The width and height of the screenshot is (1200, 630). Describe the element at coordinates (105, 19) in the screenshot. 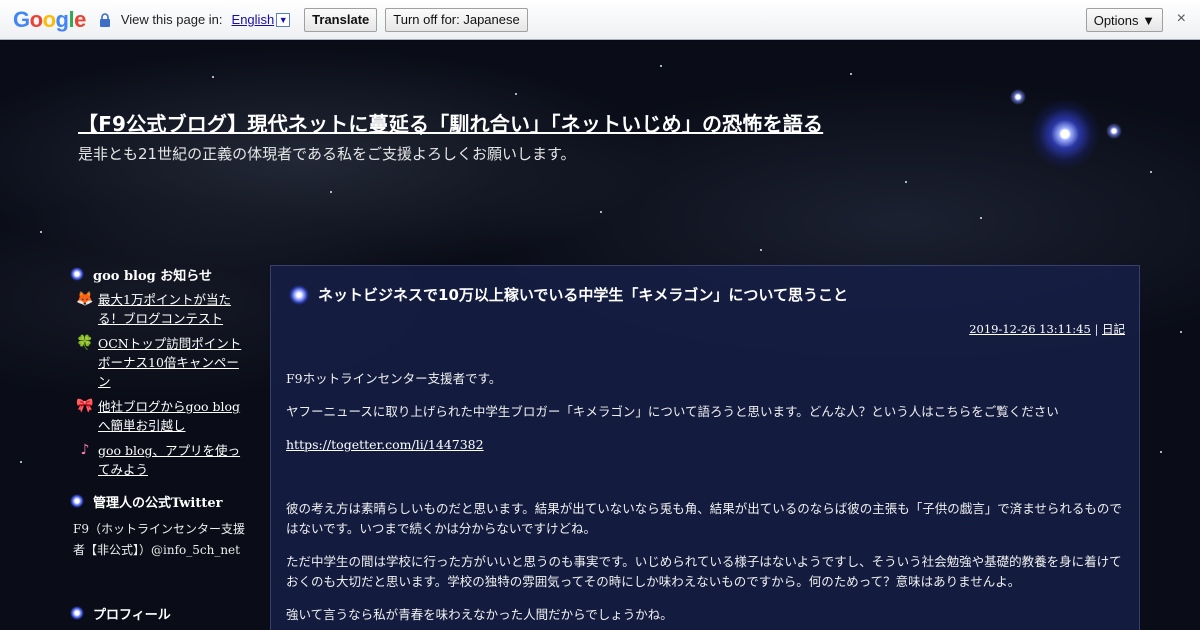

I see `lock-icon` at that location.